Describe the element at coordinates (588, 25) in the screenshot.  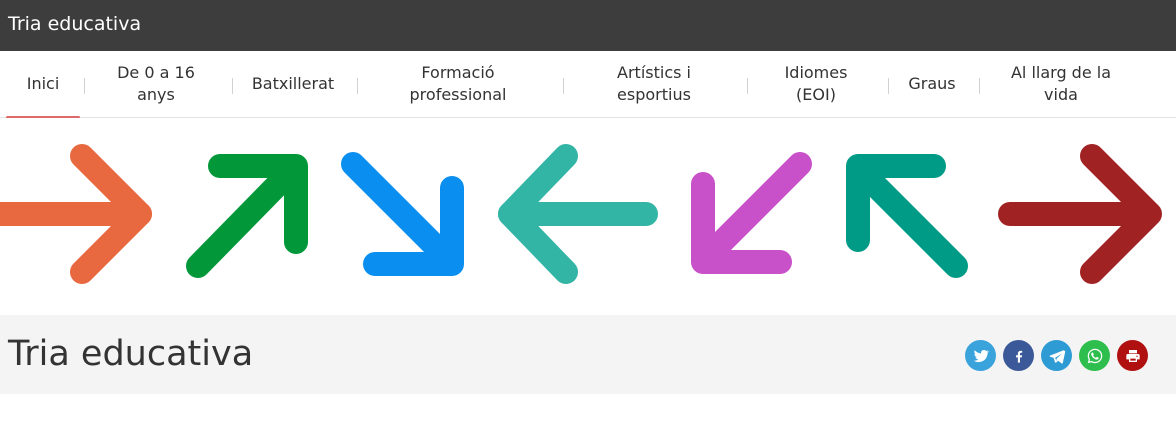
I see `top-bar: Tria educativa` at that location.